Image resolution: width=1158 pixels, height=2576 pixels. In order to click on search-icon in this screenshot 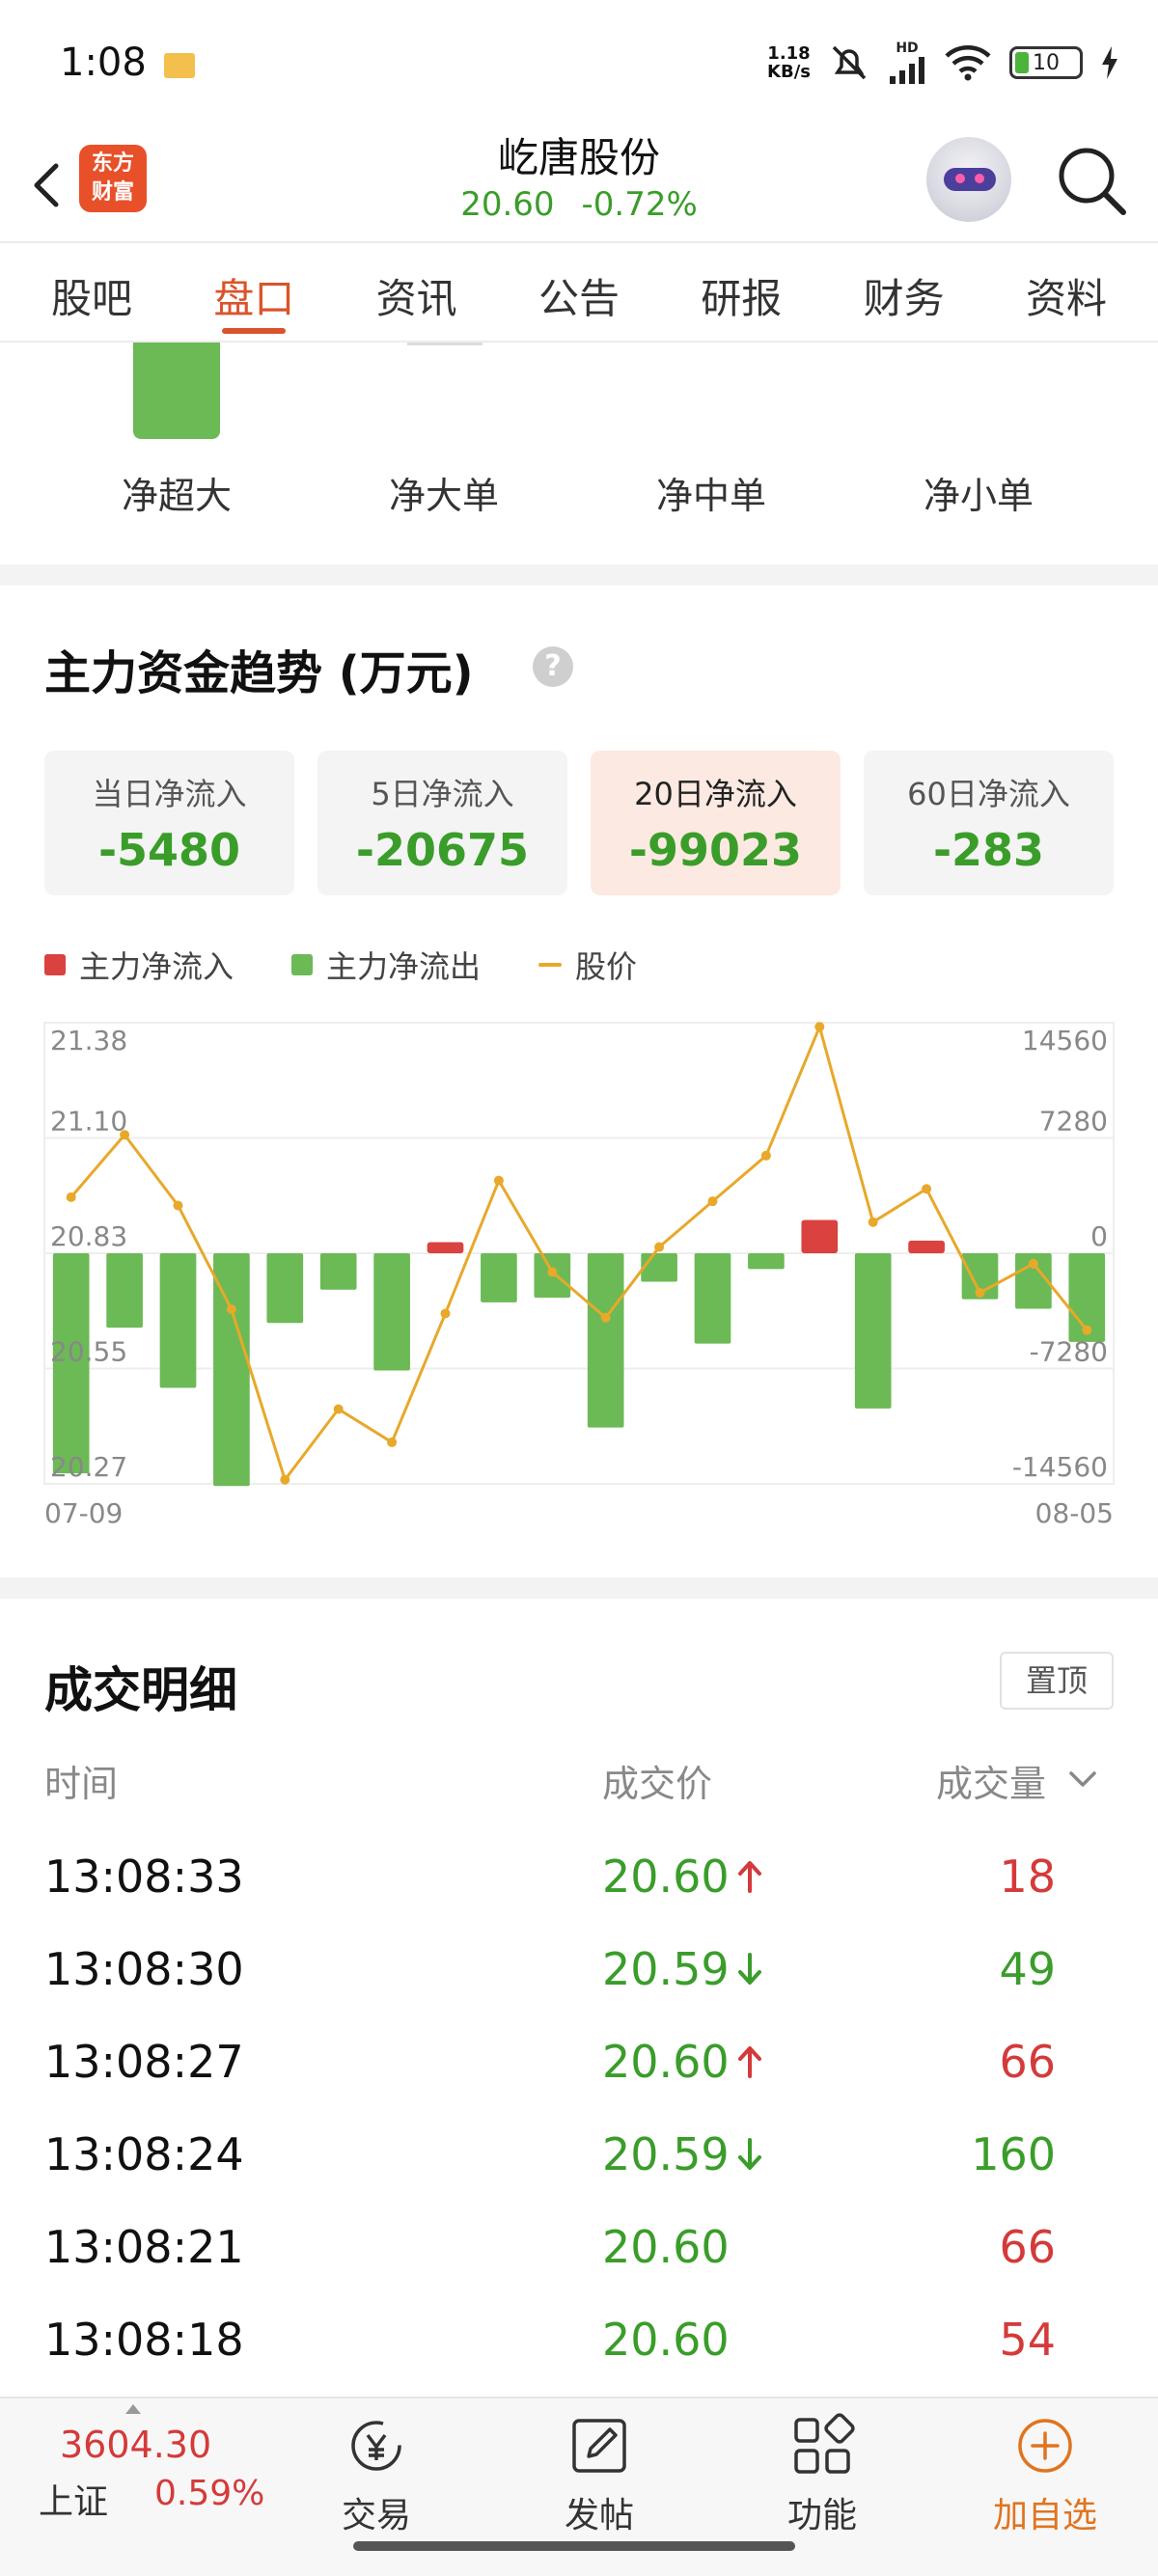, I will do `click(1092, 182)`.